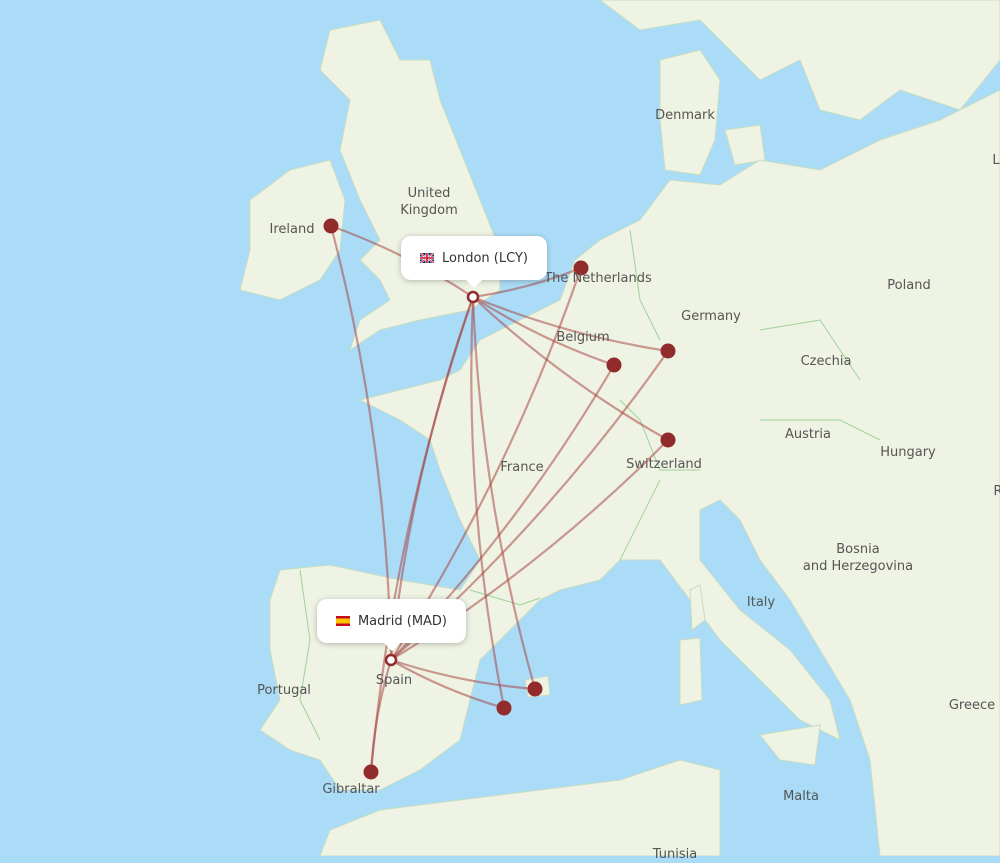 The height and width of the screenshot is (863, 1000). What do you see at coordinates (711, 316) in the screenshot?
I see `country-label: Germany` at bounding box center [711, 316].